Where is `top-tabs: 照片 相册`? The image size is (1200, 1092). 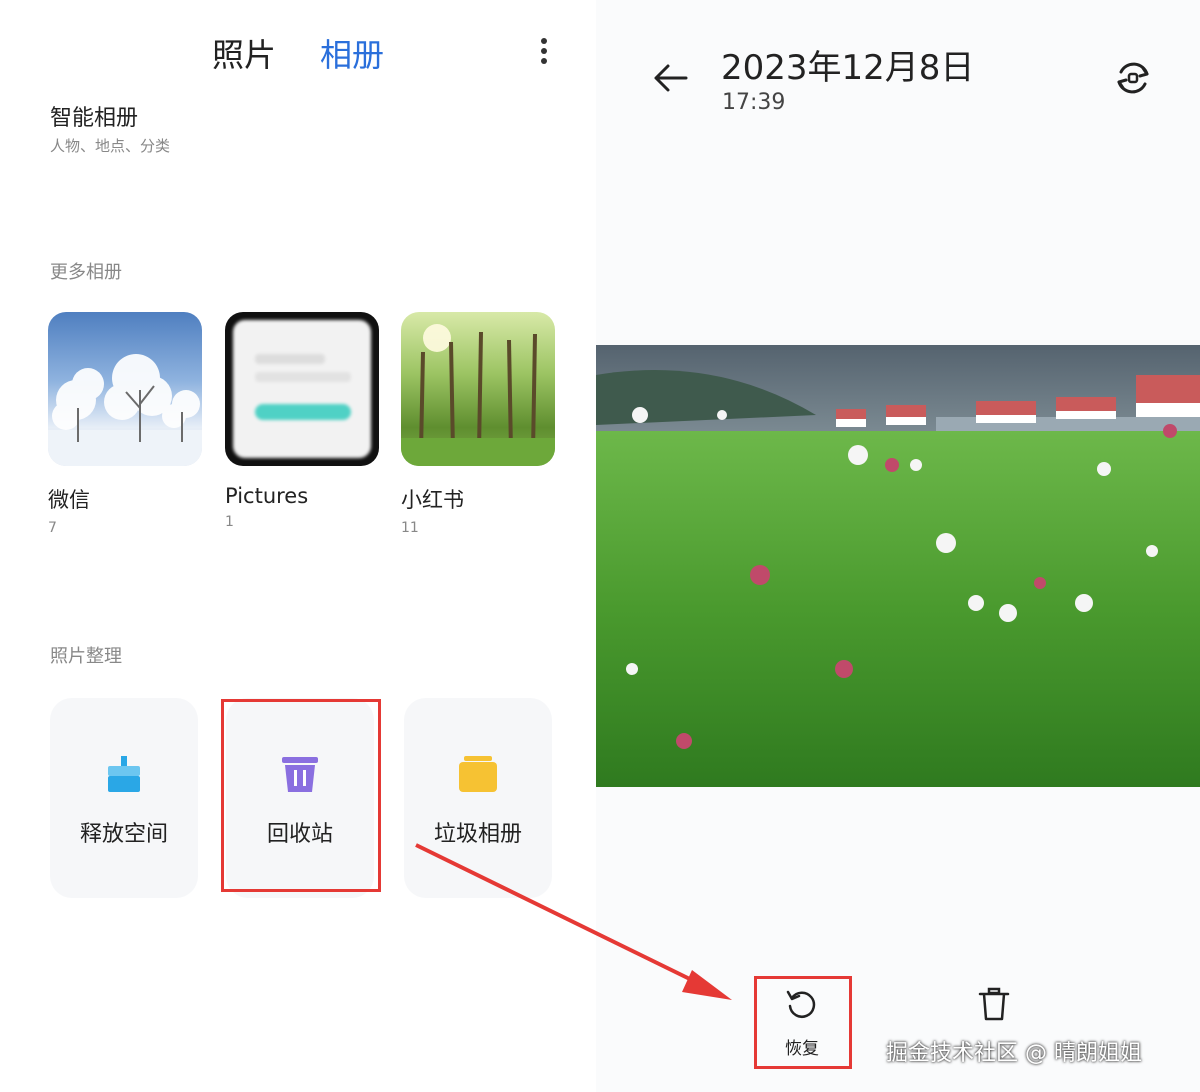 top-tabs: 照片 相册 is located at coordinates (298, 53).